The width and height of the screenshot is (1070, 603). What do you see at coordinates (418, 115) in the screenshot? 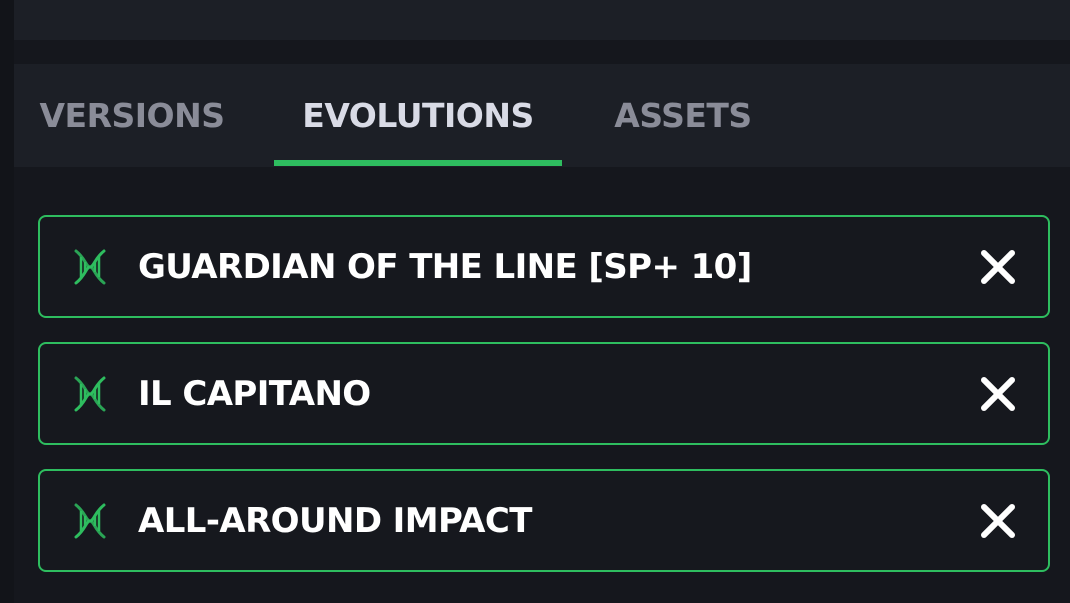
I see `tab-evolutions: EVOLUTIONS` at bounding box center [418, 115].